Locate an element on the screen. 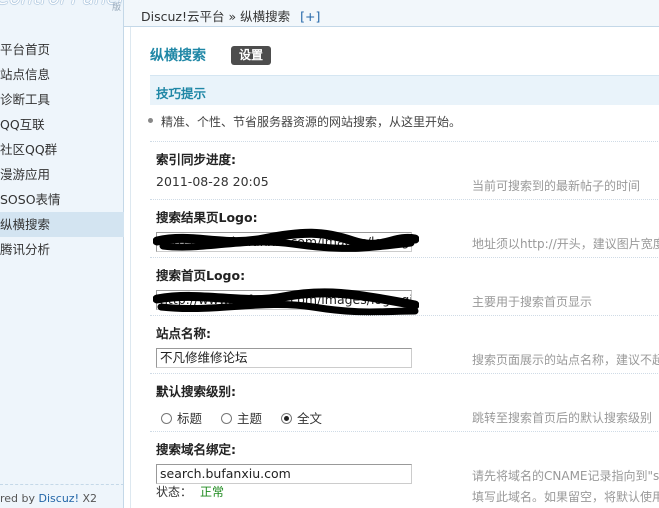  sidebar-item: 诊断工具 is located at coordinates (62, 99).